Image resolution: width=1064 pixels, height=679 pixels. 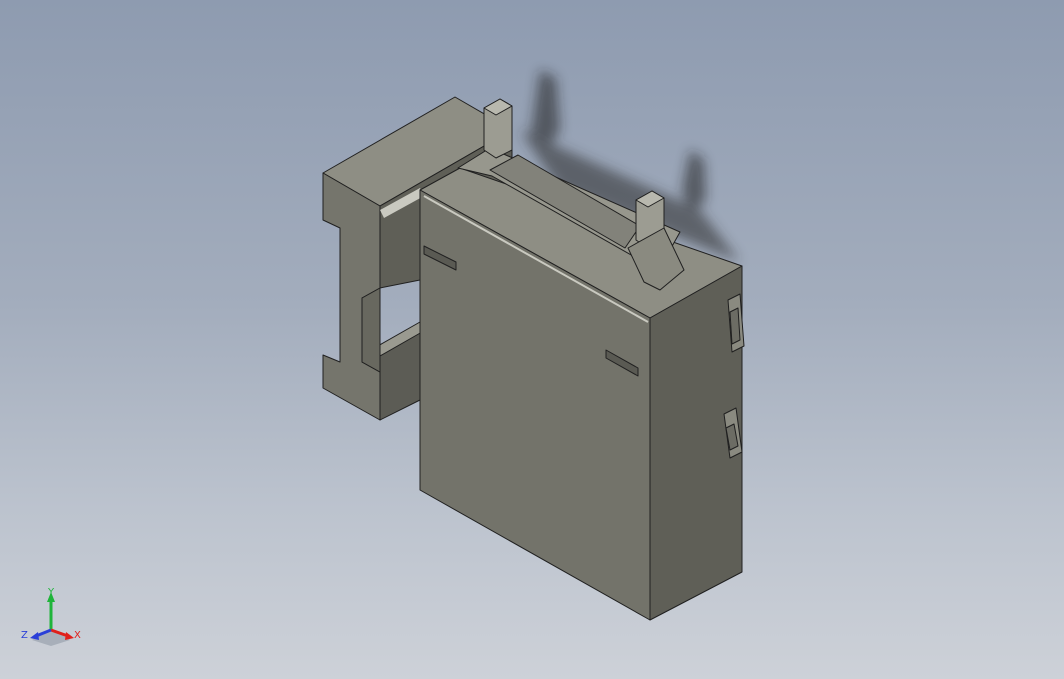 What do you see at coordinates (371, 330) in the screenshot?
I see `bracket-side-face` at bounding box center [371, 330].